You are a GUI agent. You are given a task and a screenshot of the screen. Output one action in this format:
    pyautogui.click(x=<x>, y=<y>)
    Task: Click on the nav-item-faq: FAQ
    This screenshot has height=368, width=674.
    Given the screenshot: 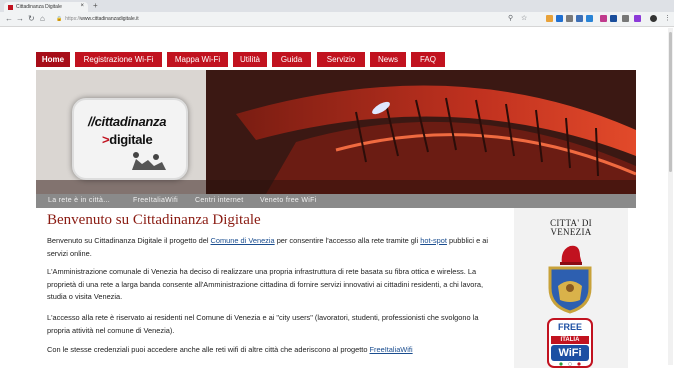 What is the action you would take?
    pyautogui.click(x=428, y=59)
    